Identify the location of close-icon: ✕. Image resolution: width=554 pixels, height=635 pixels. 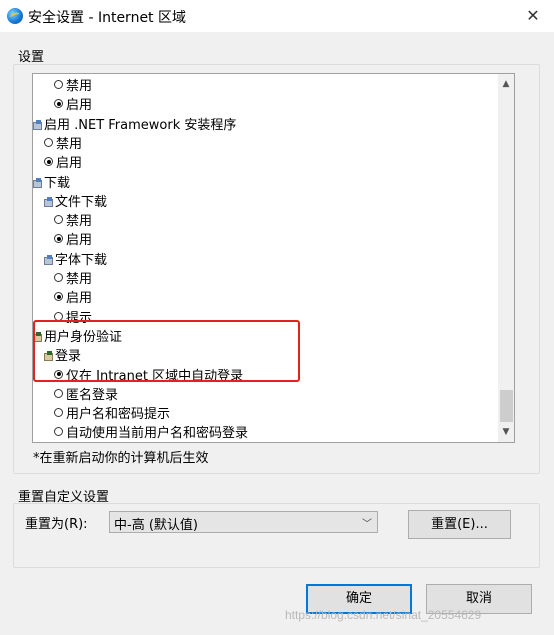
(533, 16).